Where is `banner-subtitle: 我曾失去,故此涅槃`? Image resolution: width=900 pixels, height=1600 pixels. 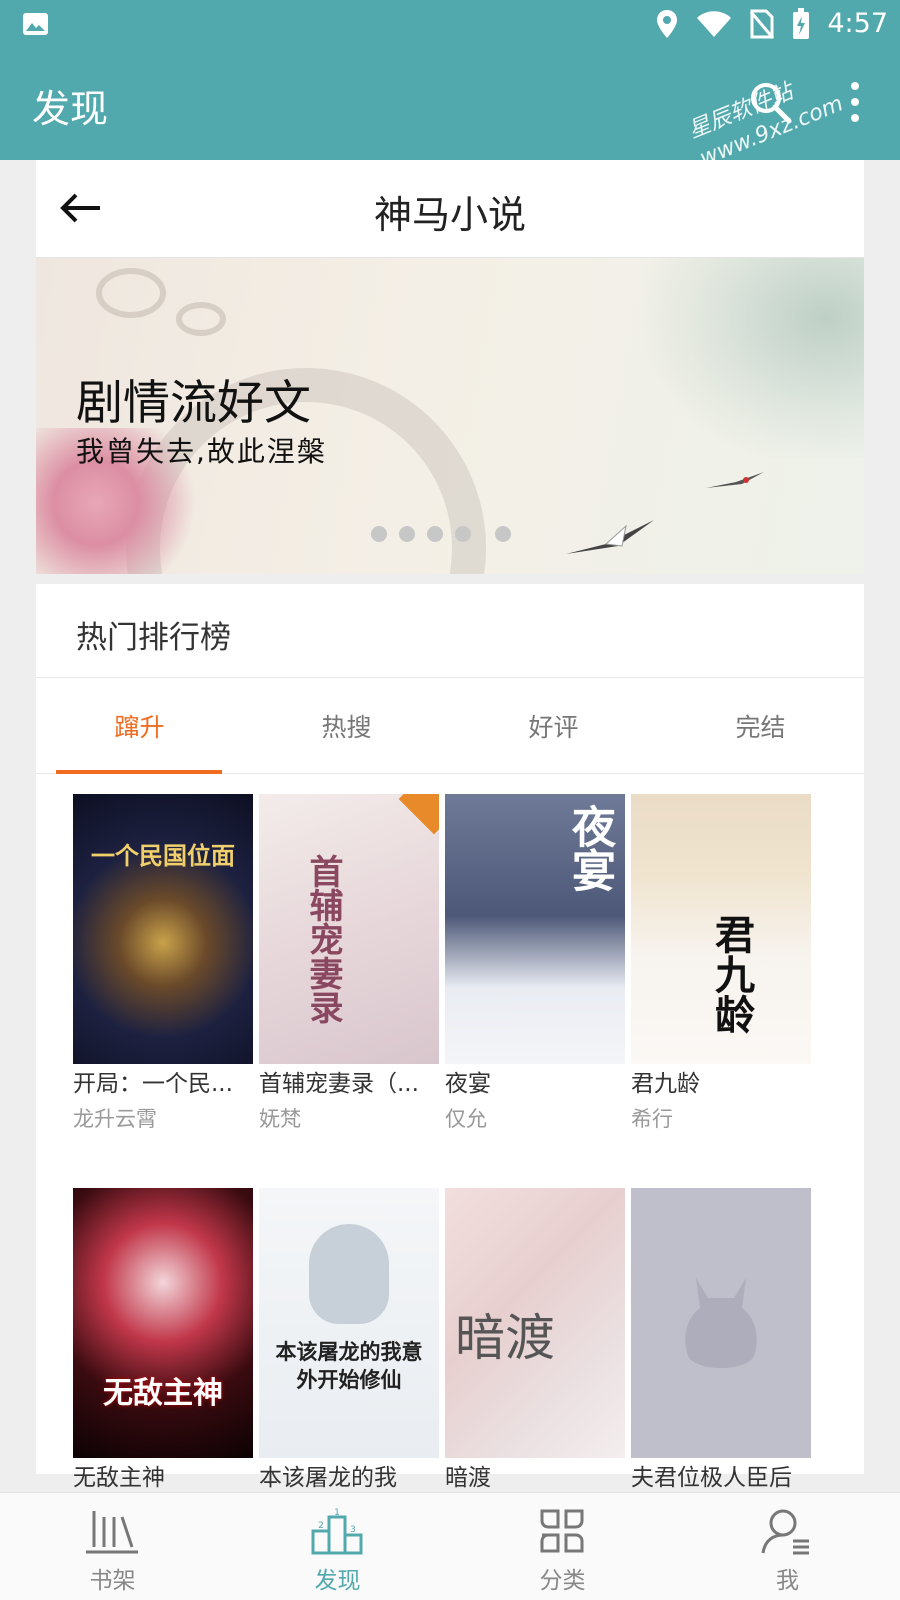 banner-subtitle: 我曾失去,故此涅槃 is located at coordinates (201, 451).